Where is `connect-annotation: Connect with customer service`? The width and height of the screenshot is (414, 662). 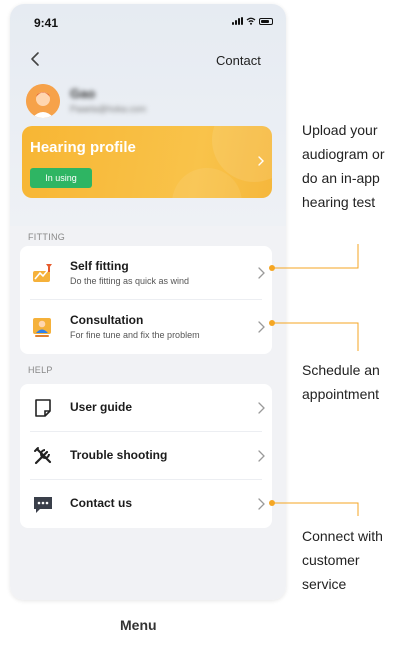 connect-annotation: Connect with customer service is located at coordinates (342, 560).